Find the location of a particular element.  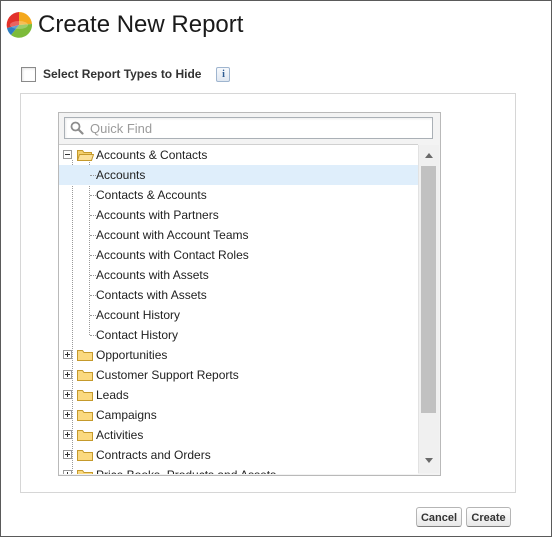

tree-item-accounts: Accounts is located at coordinates (238, 175).